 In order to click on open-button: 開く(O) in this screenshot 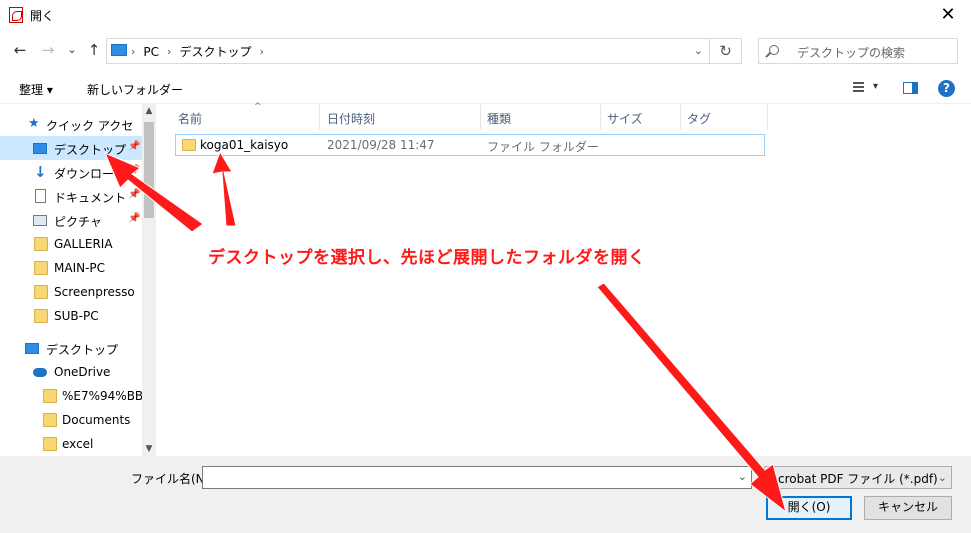, I will do `click(809, 508)`.